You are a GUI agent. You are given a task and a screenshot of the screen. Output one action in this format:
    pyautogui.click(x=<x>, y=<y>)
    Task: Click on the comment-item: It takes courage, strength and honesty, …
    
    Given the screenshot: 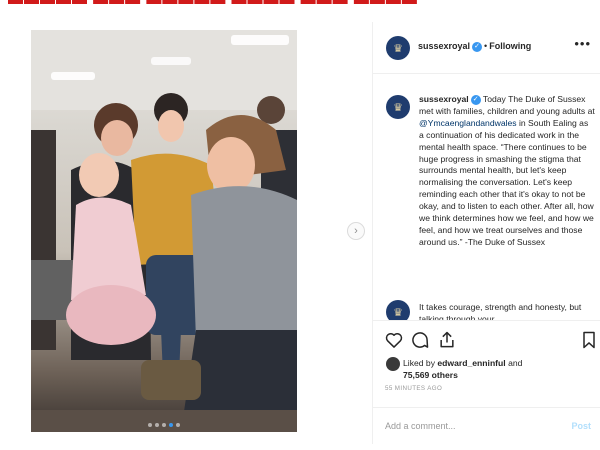 What is the action you would take?
    pyautogui.click(x=507, y=311)
    